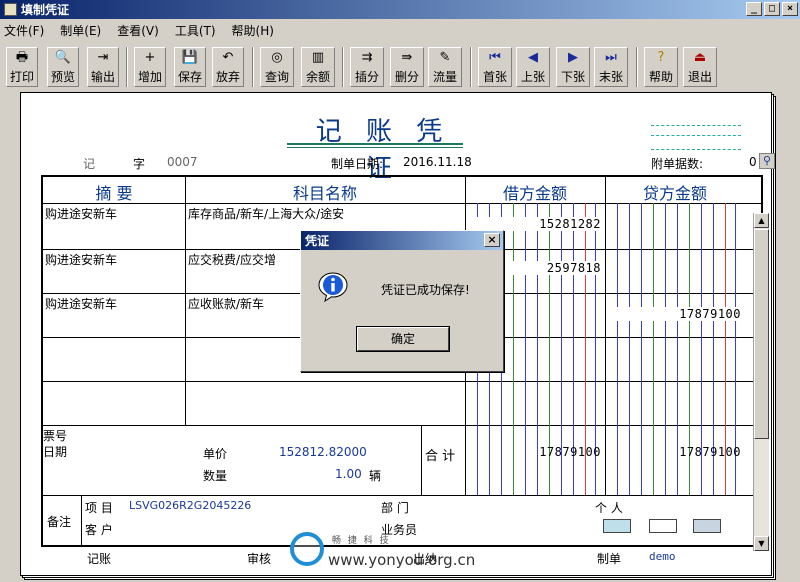 This screenshot has width=800, height=582. What do you see at coordinates (534, 224) in the screenshot?
I see `row1-debit: 15281282` at bounding box center [534, 224].